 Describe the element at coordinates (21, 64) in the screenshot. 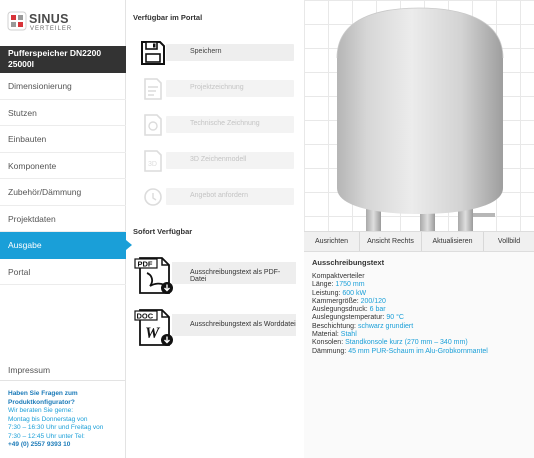

I see `product-title-line2: 25000l` at that location.